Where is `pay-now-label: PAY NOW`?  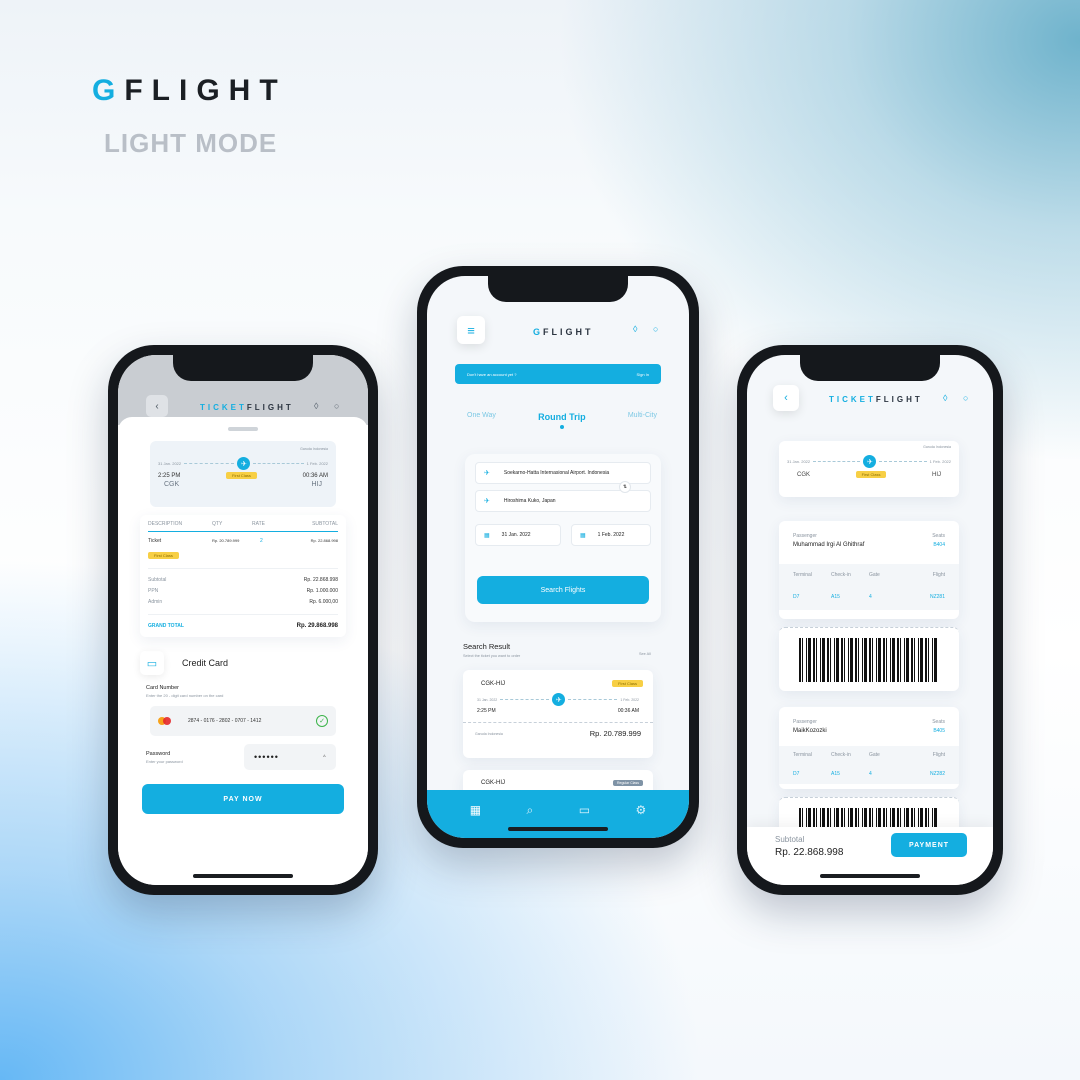 pay-now-label: PAY NOW is located at coordinates (243, 799).